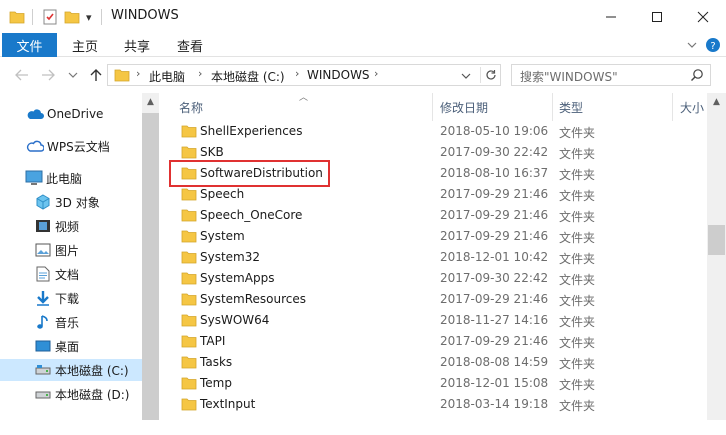  Describe the element at coordinates (50, 17) in the screenshot. I see `properties-icon` at that location.